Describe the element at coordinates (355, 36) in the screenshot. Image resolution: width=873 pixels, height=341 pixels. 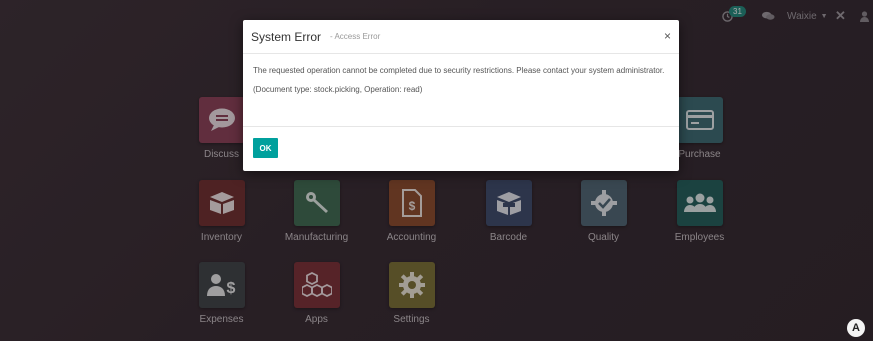
I see `dialog-subtitle: - Access Error` at that location.